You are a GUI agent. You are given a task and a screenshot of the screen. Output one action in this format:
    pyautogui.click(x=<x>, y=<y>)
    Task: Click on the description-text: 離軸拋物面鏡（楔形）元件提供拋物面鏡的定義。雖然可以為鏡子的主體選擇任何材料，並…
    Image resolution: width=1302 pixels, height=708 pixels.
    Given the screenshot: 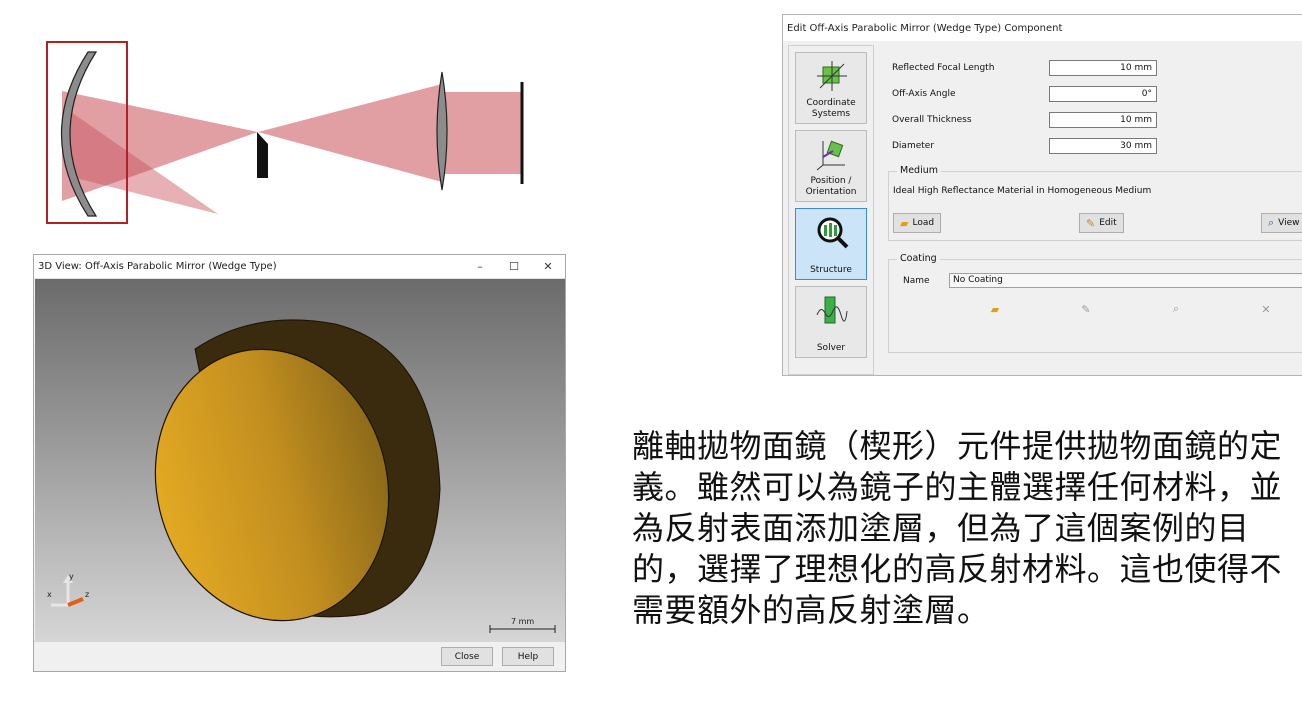 What is the action you would take?
    pyautogui.click(x=957, y=528)
    